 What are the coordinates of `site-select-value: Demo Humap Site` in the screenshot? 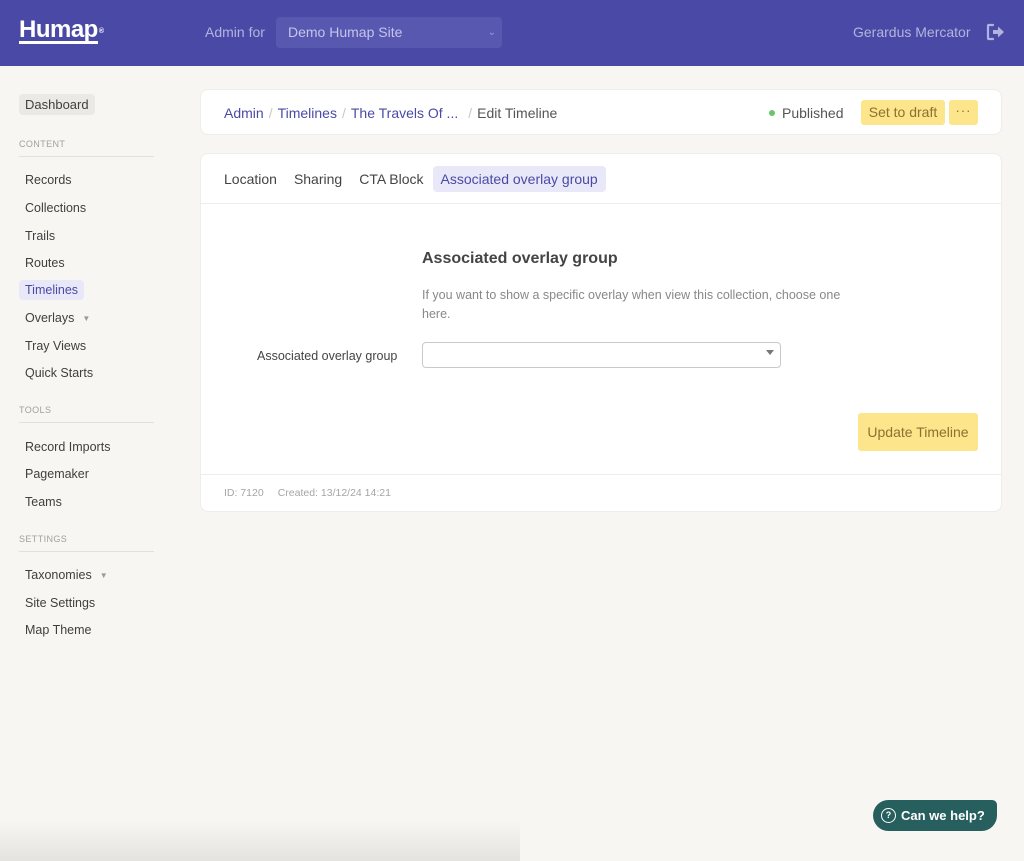 It's located at (345, 32).